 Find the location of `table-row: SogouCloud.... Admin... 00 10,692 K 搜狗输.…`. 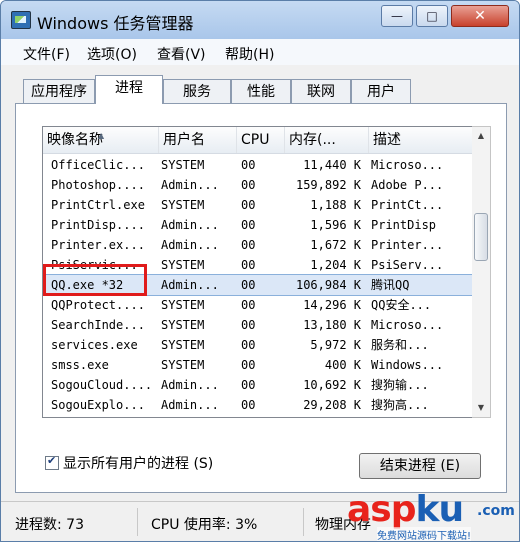

table-row: SogouCloud.... Admin... 00 10,692 K 搜狗输.… is located at coordinates (258, 385).